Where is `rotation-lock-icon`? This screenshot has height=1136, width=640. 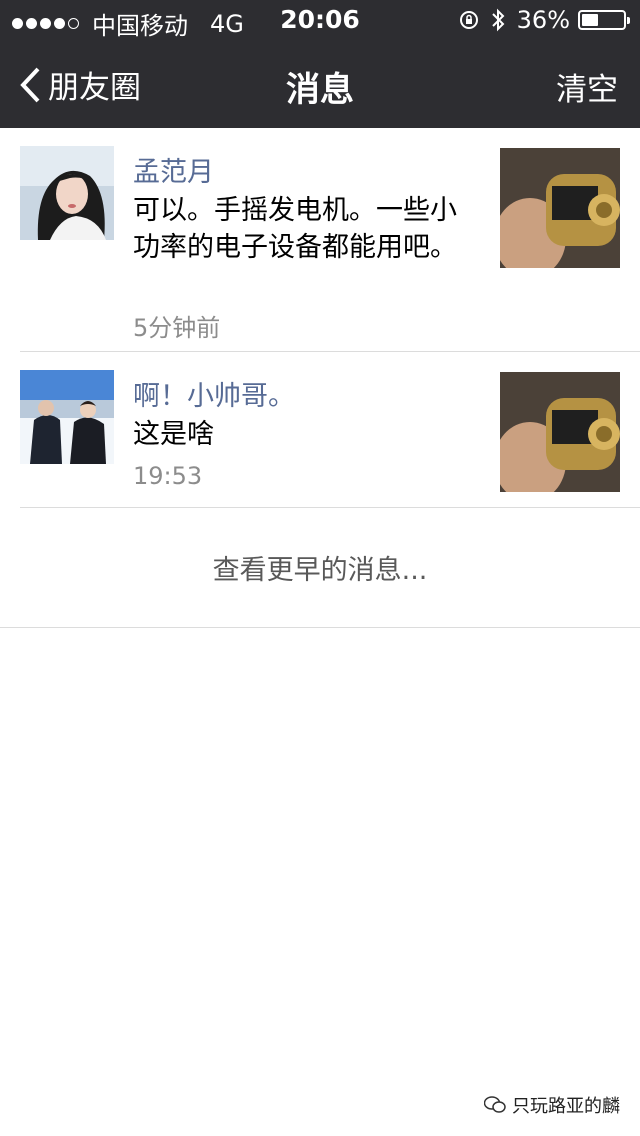 rotation-lock-icon is located at coordinates (468, 20).